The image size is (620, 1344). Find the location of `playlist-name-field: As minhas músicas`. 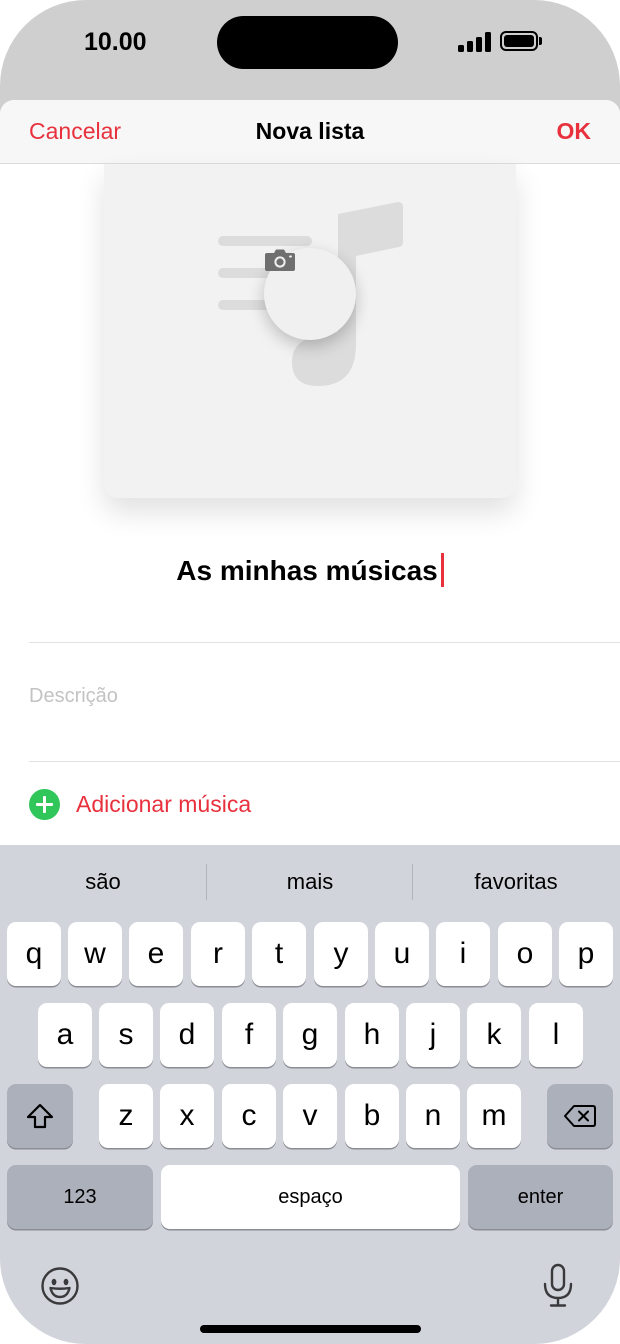

playlist-name-field: As minhas músicas is located at coordinates (310, 570).